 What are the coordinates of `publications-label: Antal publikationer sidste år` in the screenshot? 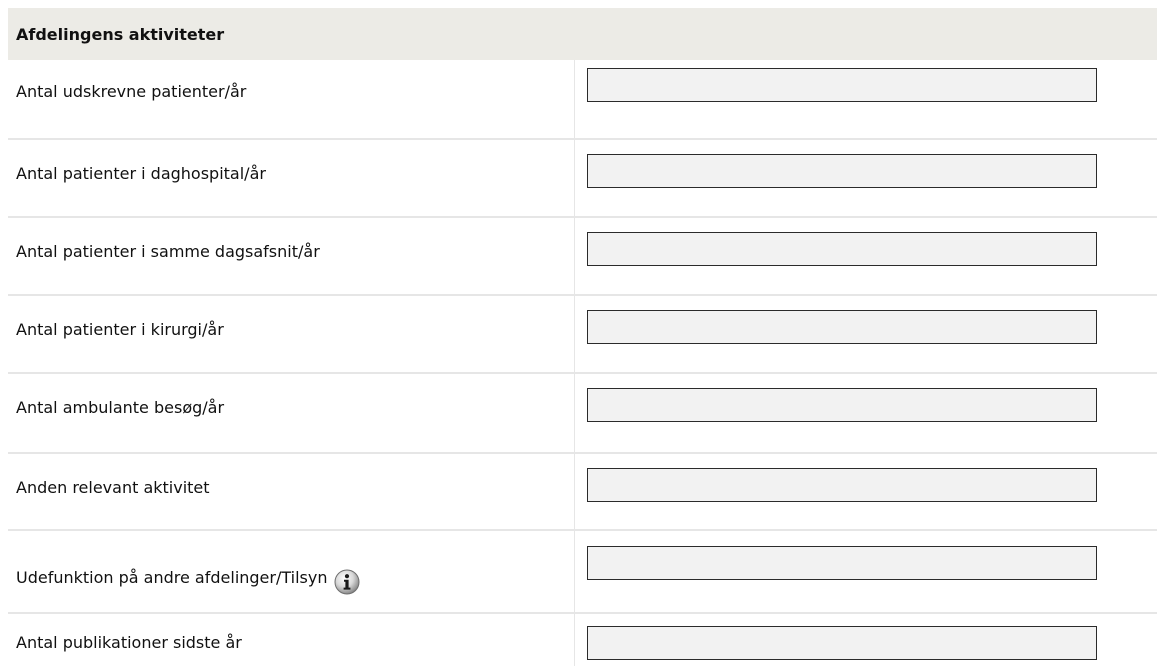 It's located at (129, 642).